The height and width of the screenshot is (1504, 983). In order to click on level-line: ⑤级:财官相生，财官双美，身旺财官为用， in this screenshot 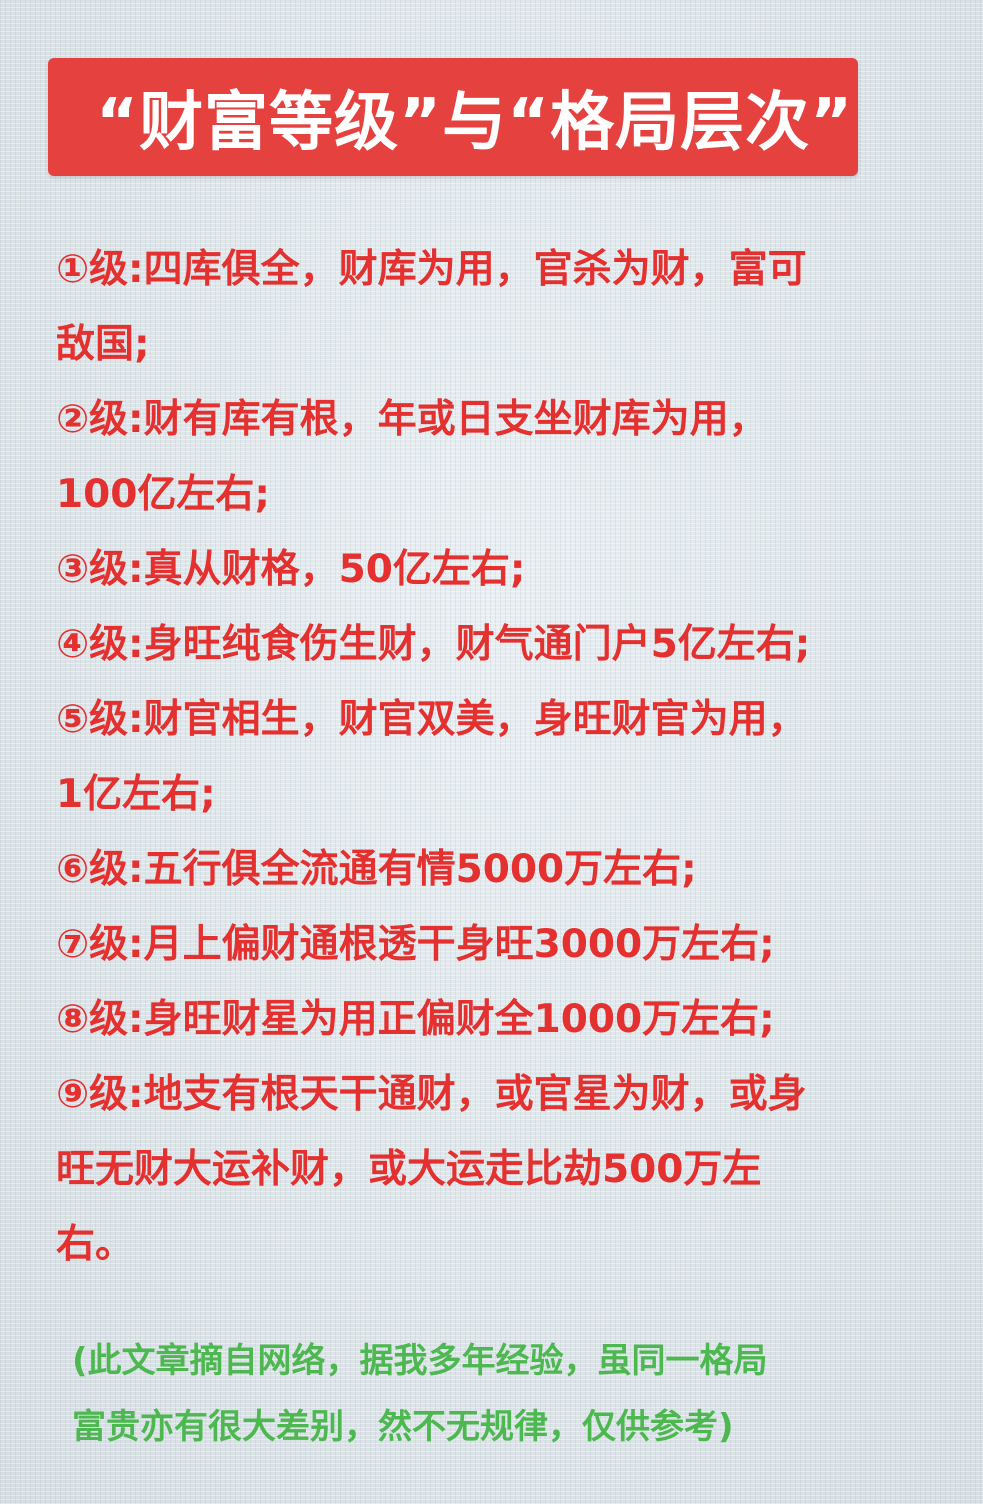, I will do `click(431, 719)`.